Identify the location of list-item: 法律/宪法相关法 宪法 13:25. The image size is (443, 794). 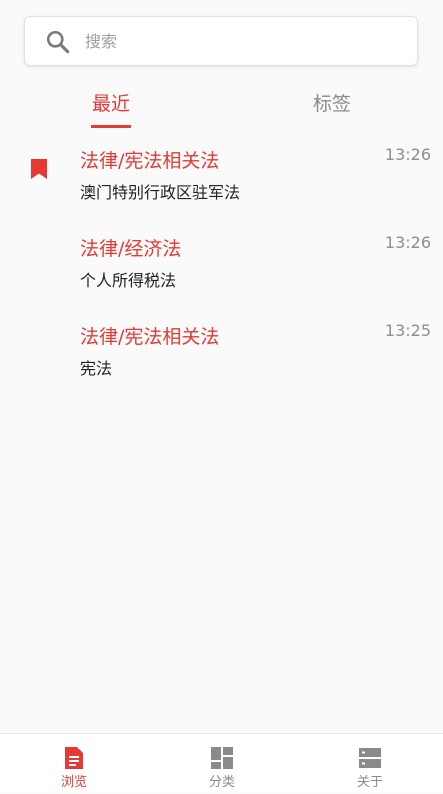
(221, 361).